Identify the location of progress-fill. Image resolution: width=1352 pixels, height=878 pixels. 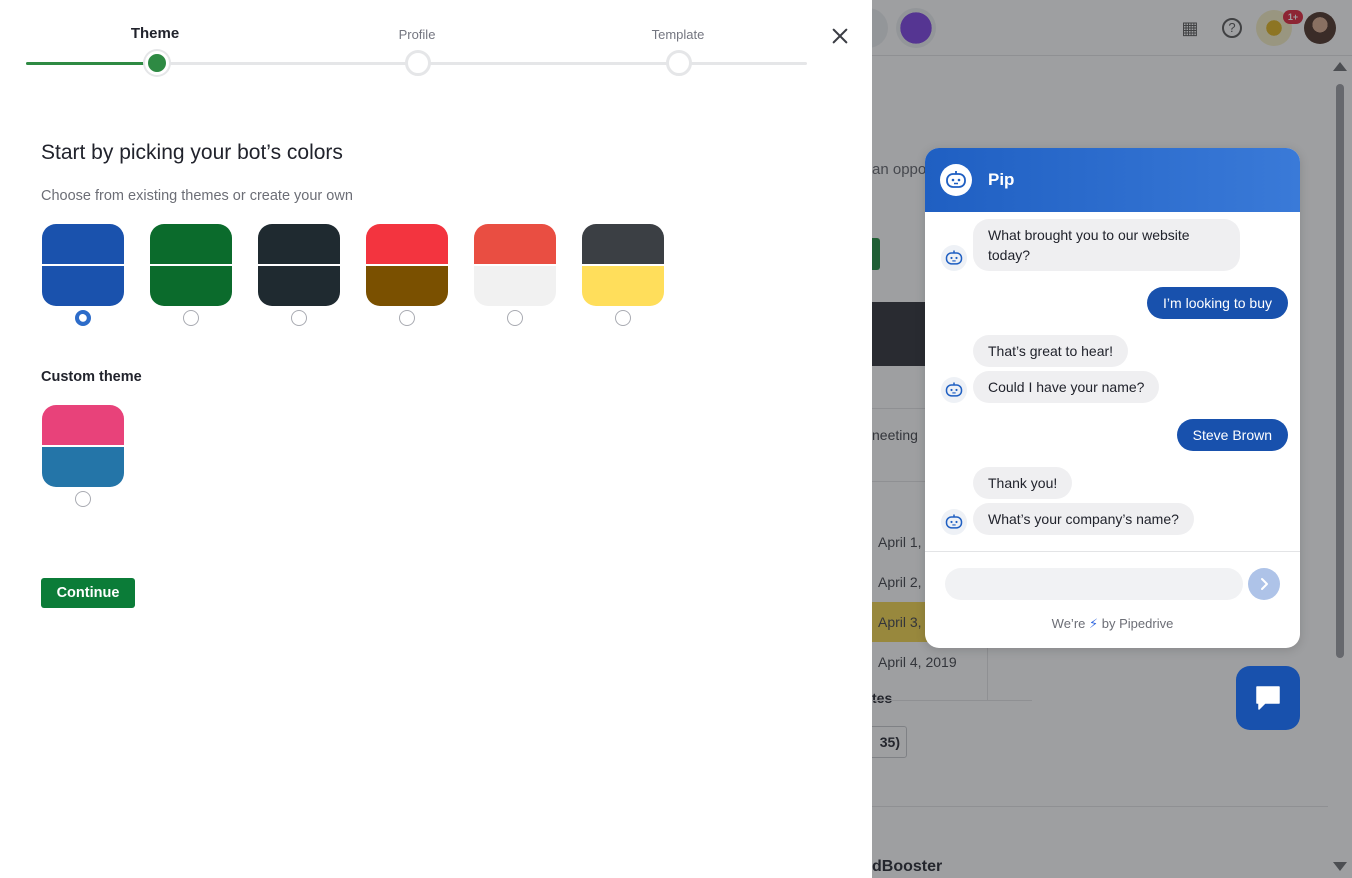
(92, 63).